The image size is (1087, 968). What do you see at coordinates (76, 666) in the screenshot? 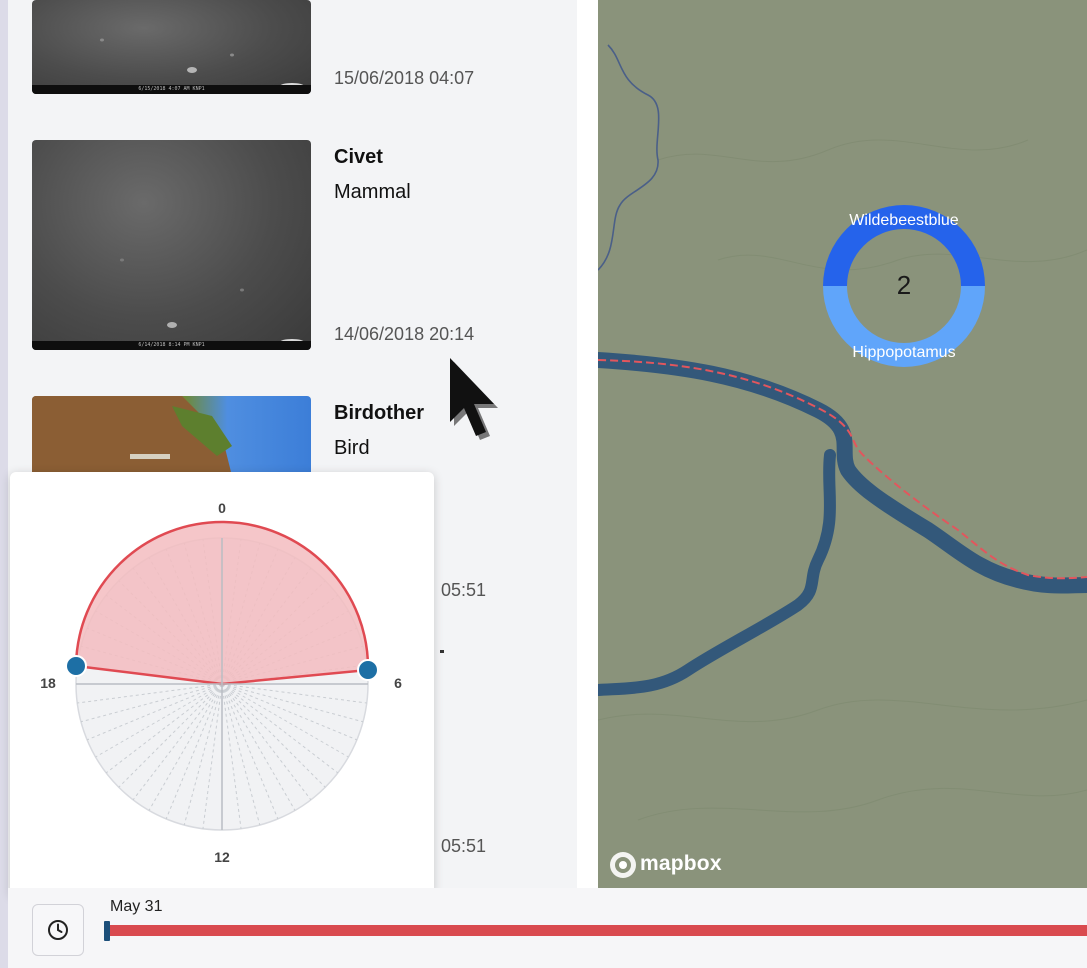
I see `range-start-handle` at bounding box center [76, 666].